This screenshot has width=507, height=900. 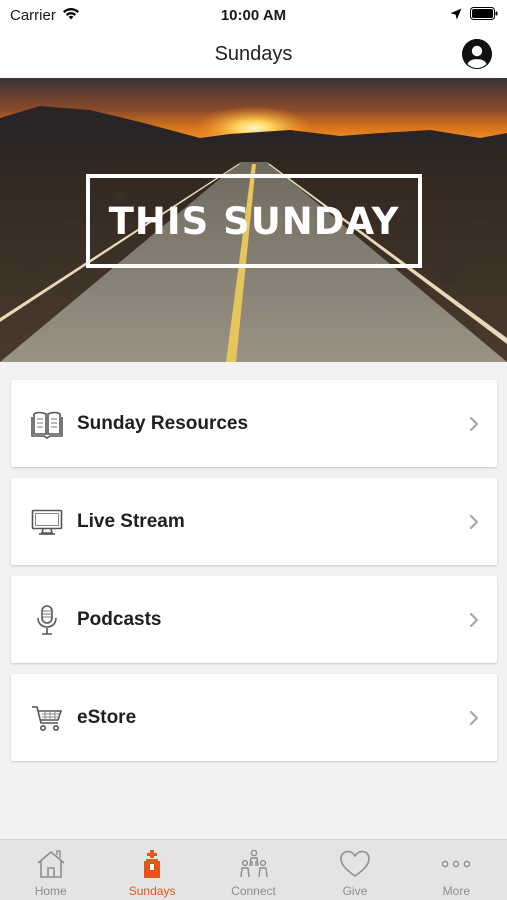 I want to click on battery-icon, so click(x=484, y=15).